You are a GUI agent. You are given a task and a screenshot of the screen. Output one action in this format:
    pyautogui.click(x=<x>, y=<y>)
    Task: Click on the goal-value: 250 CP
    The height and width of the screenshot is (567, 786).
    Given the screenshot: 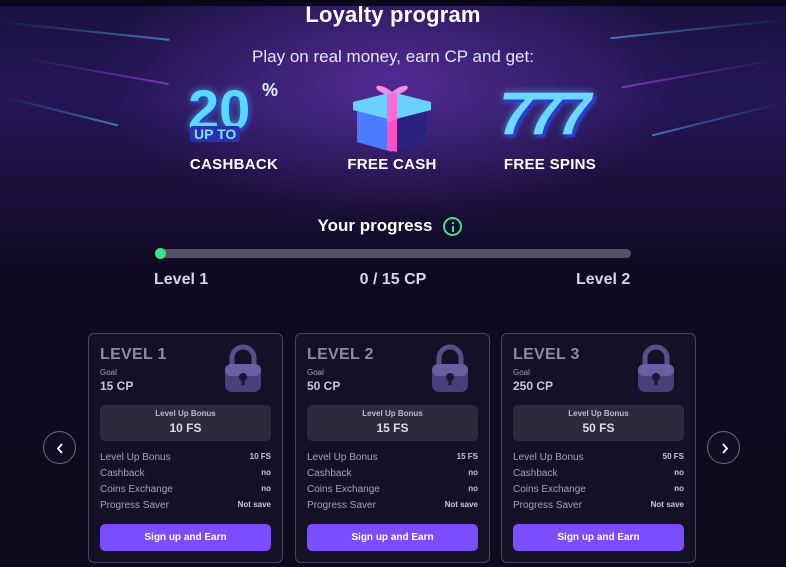 What is the action you would take?
    pyautogui.click(x=533, y=386)
    